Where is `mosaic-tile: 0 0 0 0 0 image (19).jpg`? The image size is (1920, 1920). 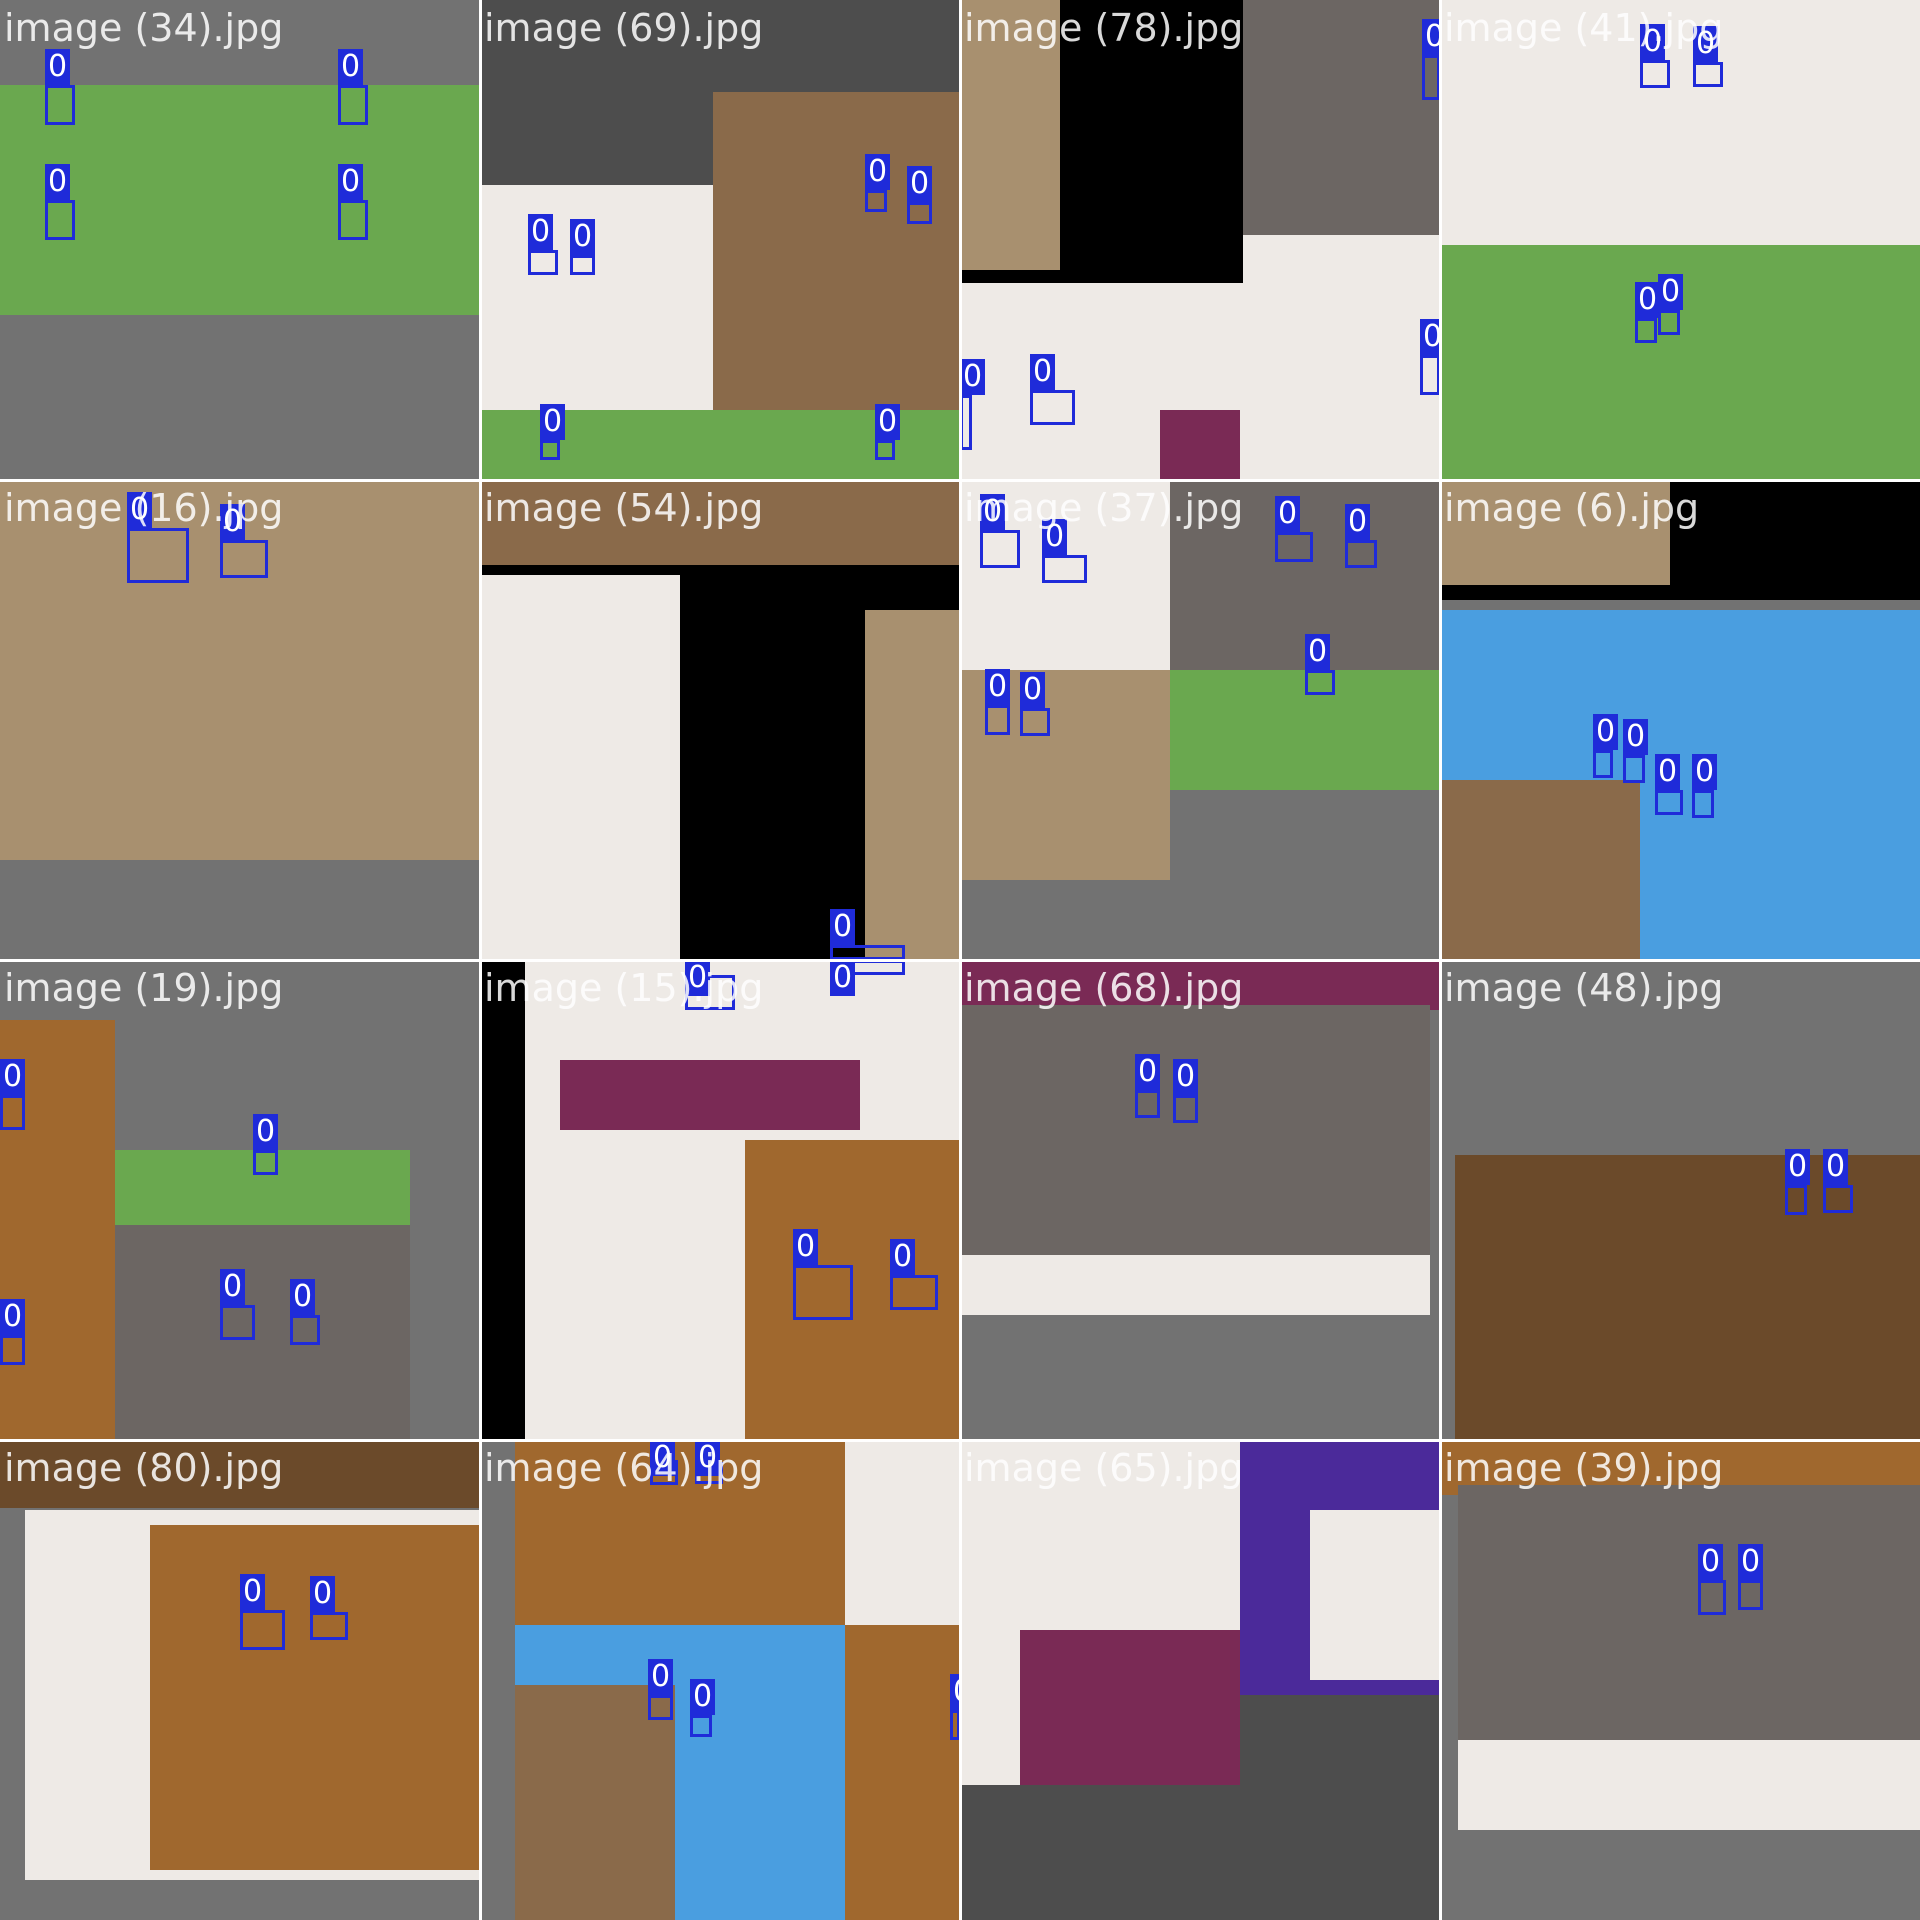
mosaic-tile: 0 0 0 0 0 image (19).jpg is located at coordinates (240, 1200).